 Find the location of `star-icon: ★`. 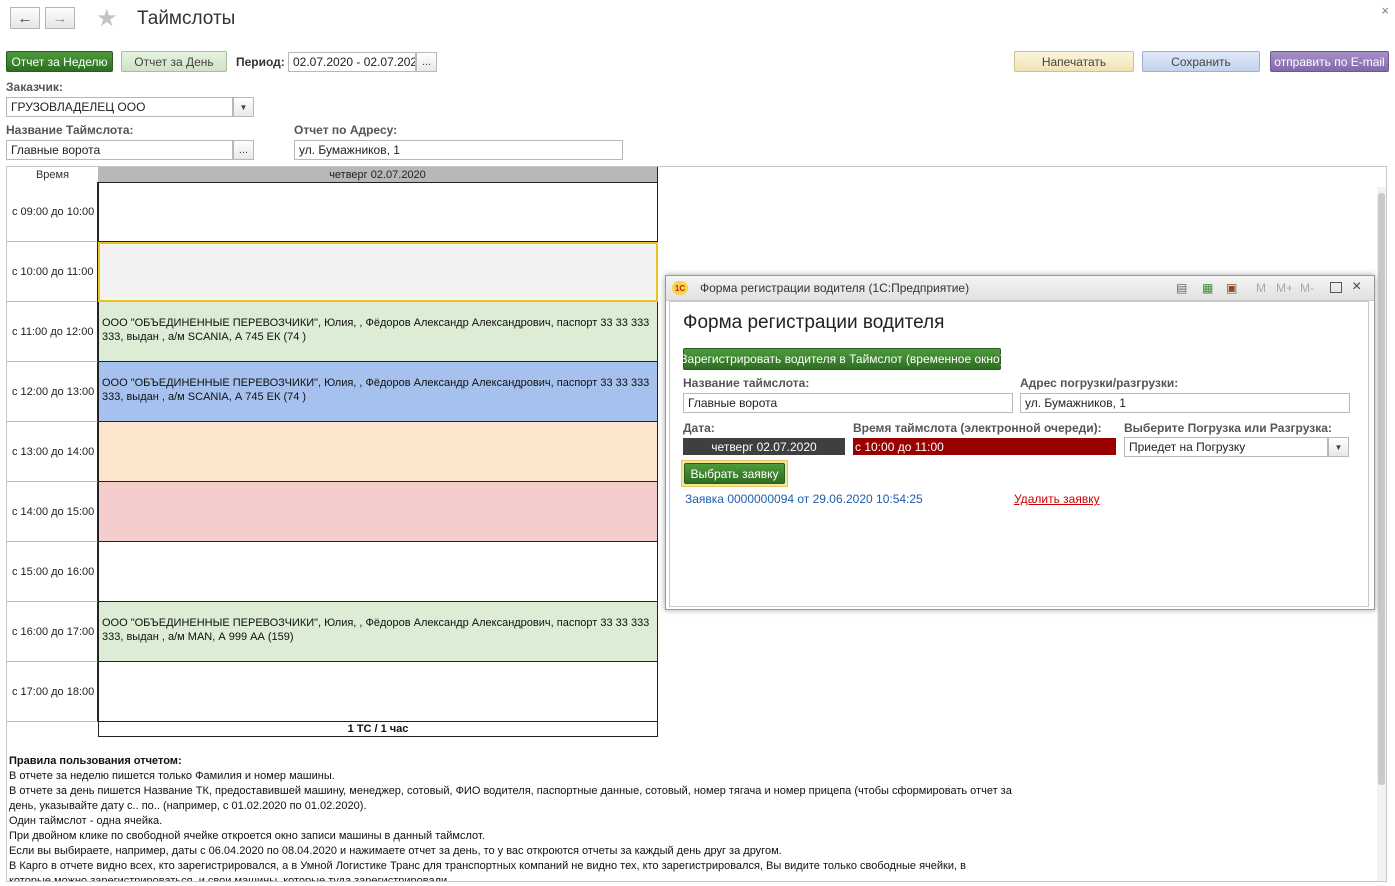

star-icon: ★ is located at coordinates (107, 18).